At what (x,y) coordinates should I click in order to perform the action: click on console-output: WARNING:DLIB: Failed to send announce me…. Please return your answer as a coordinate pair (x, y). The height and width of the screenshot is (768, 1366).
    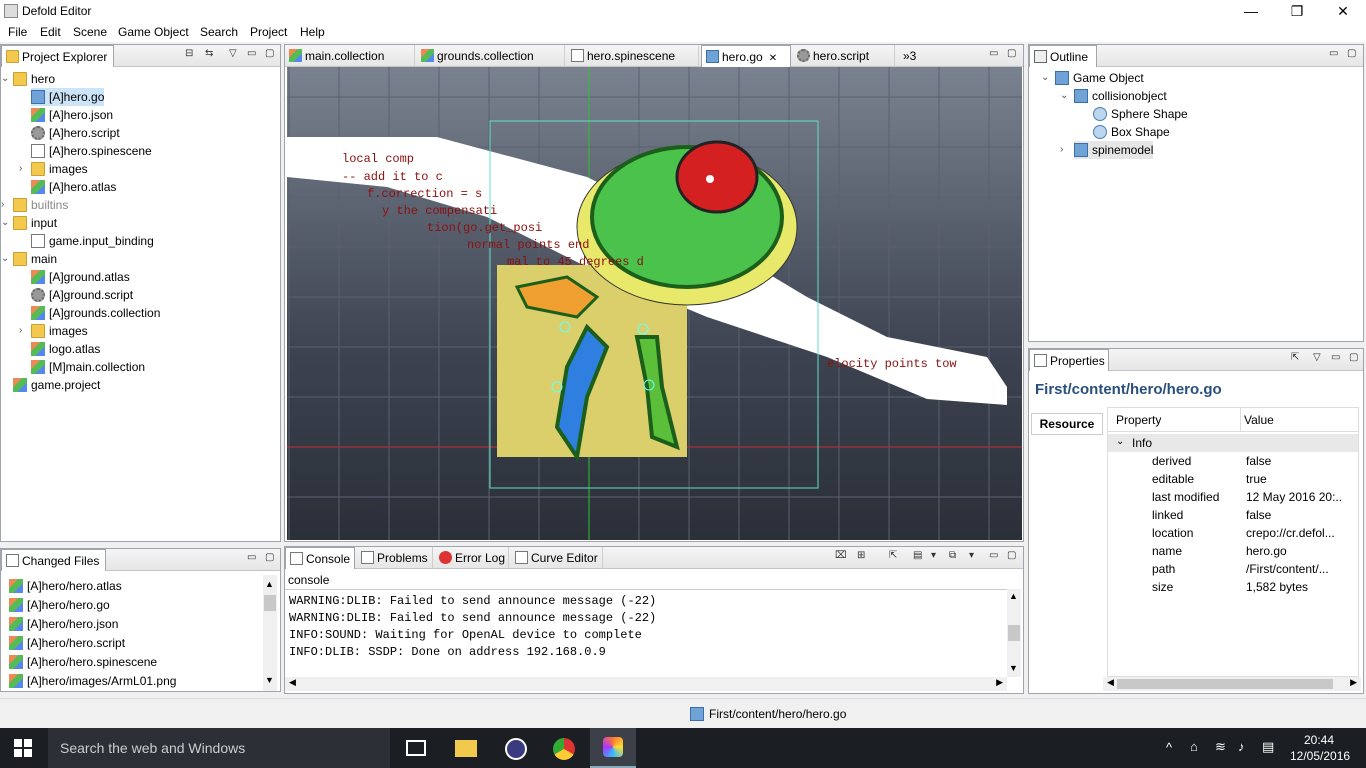
    Looking at the image, I should click on (646, 633).